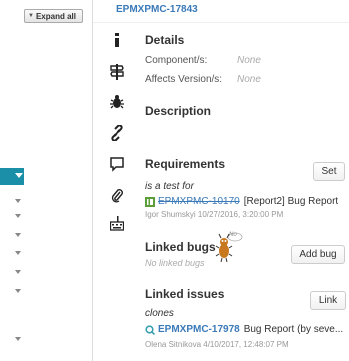 The height and width of the screenshot is (361, 349). I want to click on requirements-title: Requirements, so click(185, 164).